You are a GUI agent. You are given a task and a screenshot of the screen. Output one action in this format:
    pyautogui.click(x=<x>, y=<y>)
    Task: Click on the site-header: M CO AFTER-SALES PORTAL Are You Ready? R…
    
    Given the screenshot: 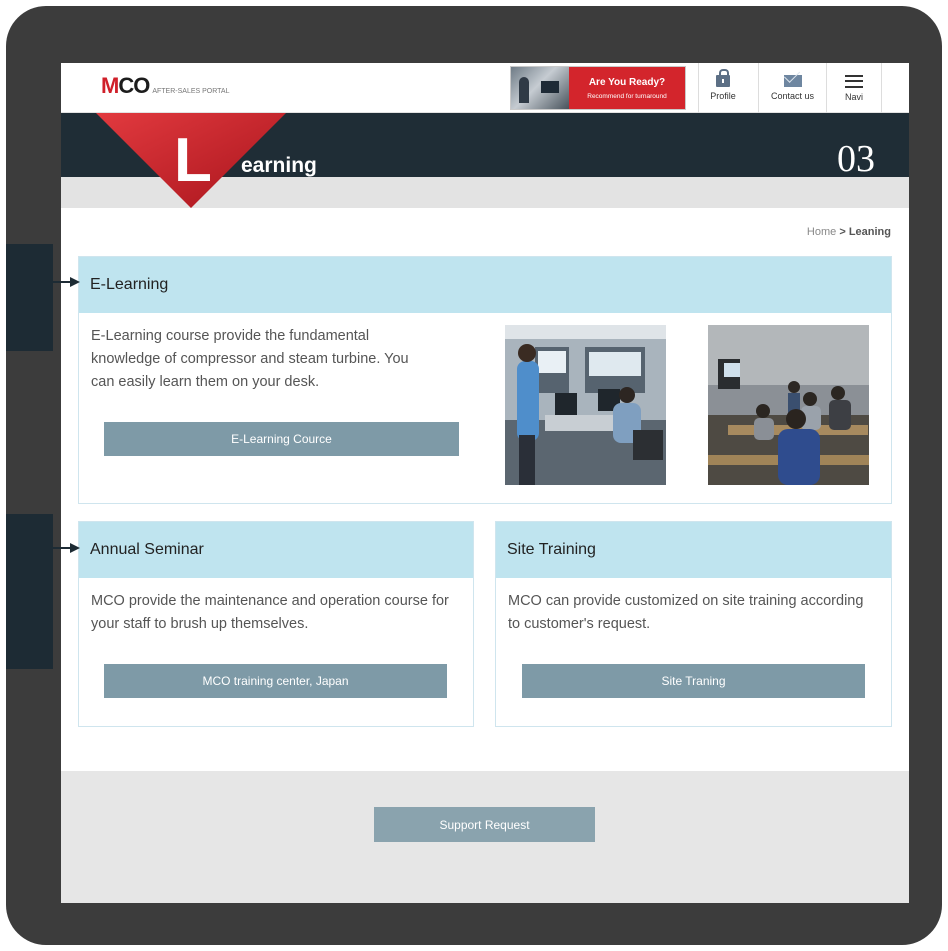 What is the action you would take?
    pyautogui.click(x=485, y=88)
    